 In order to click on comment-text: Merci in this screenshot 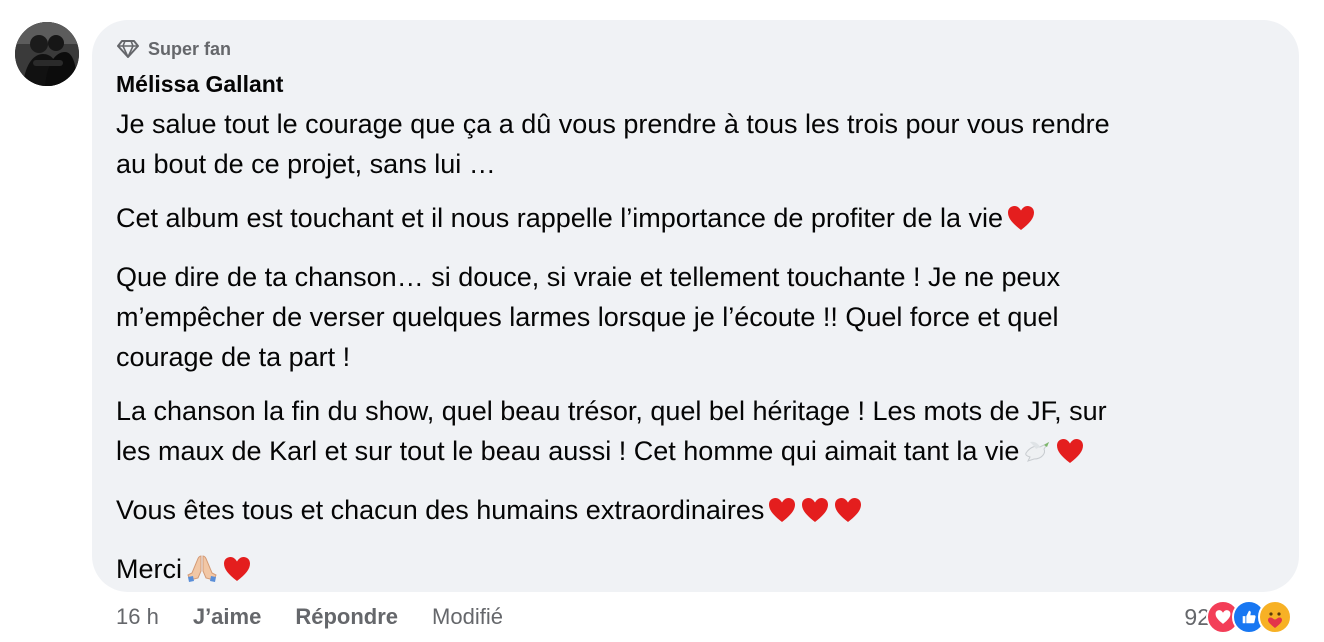, I will do `click(149, 569)`.